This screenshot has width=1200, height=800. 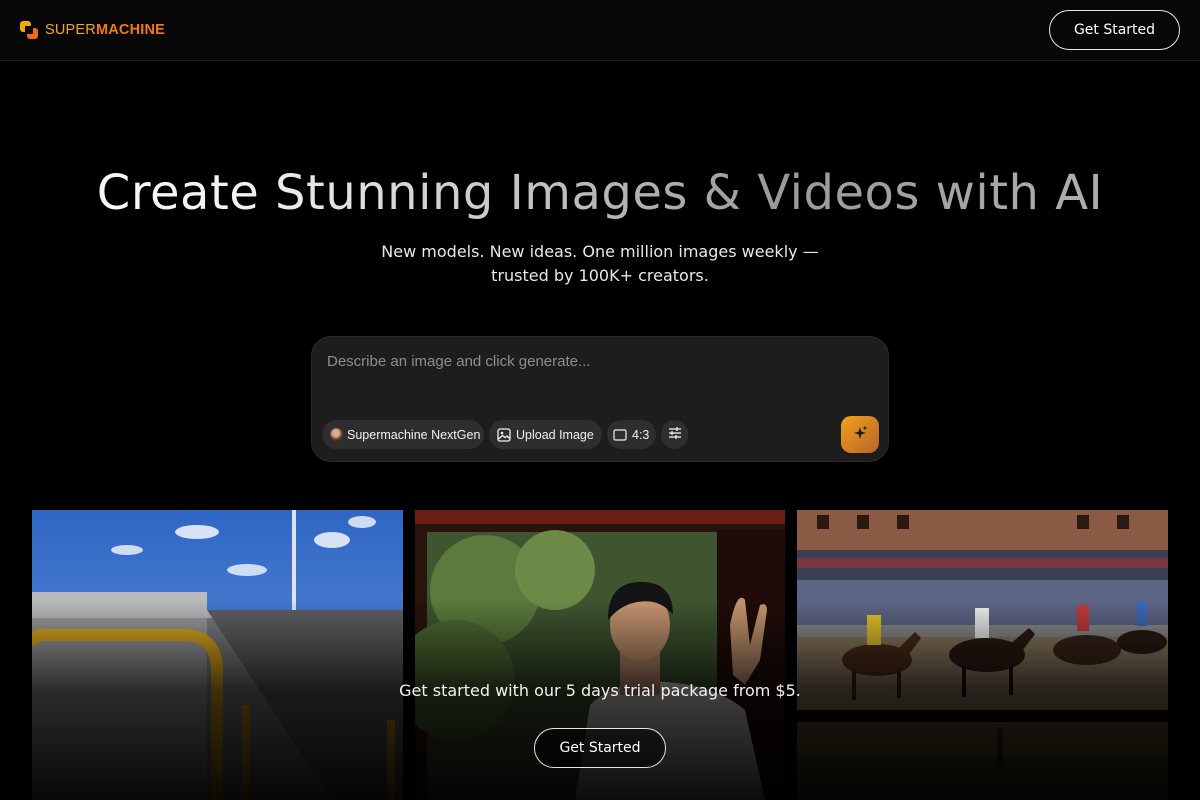 I want to click on bottom-get-started-button: Get Started, so click(x=600, y=748).